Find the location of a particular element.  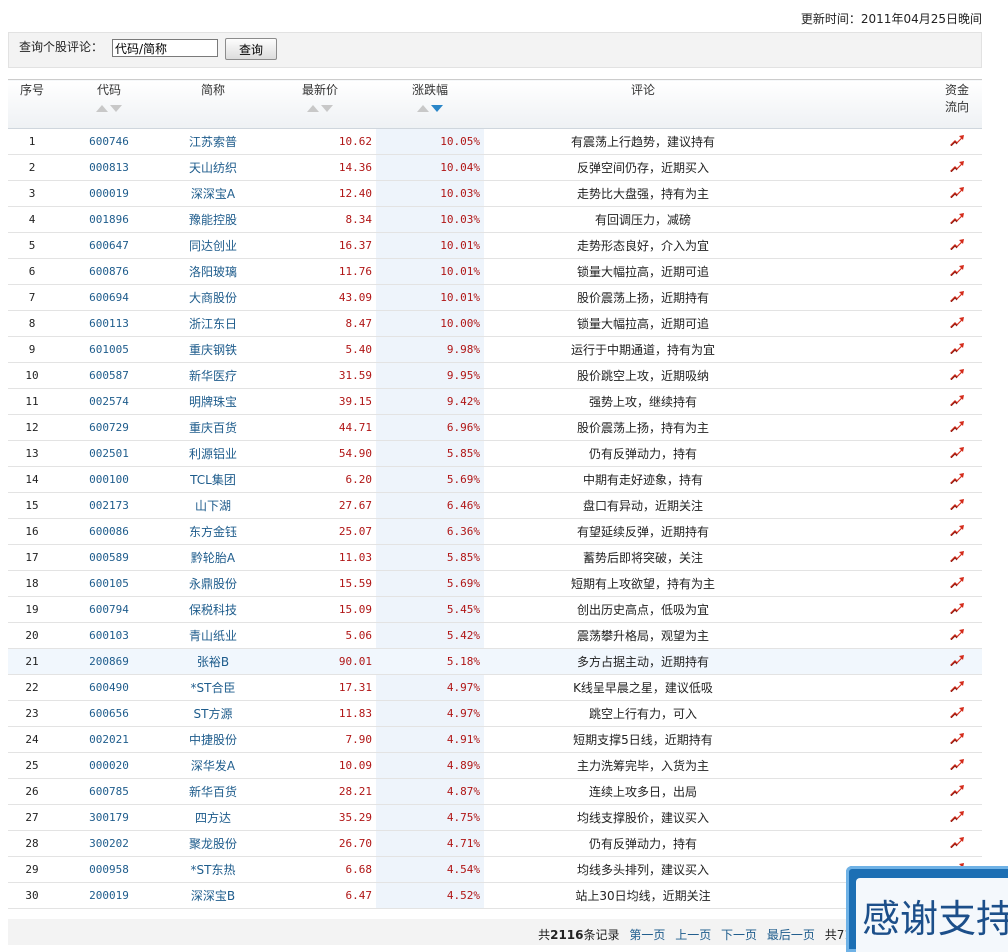

stock-name-link: 豫能控股 is located at coordinates (213, 219).